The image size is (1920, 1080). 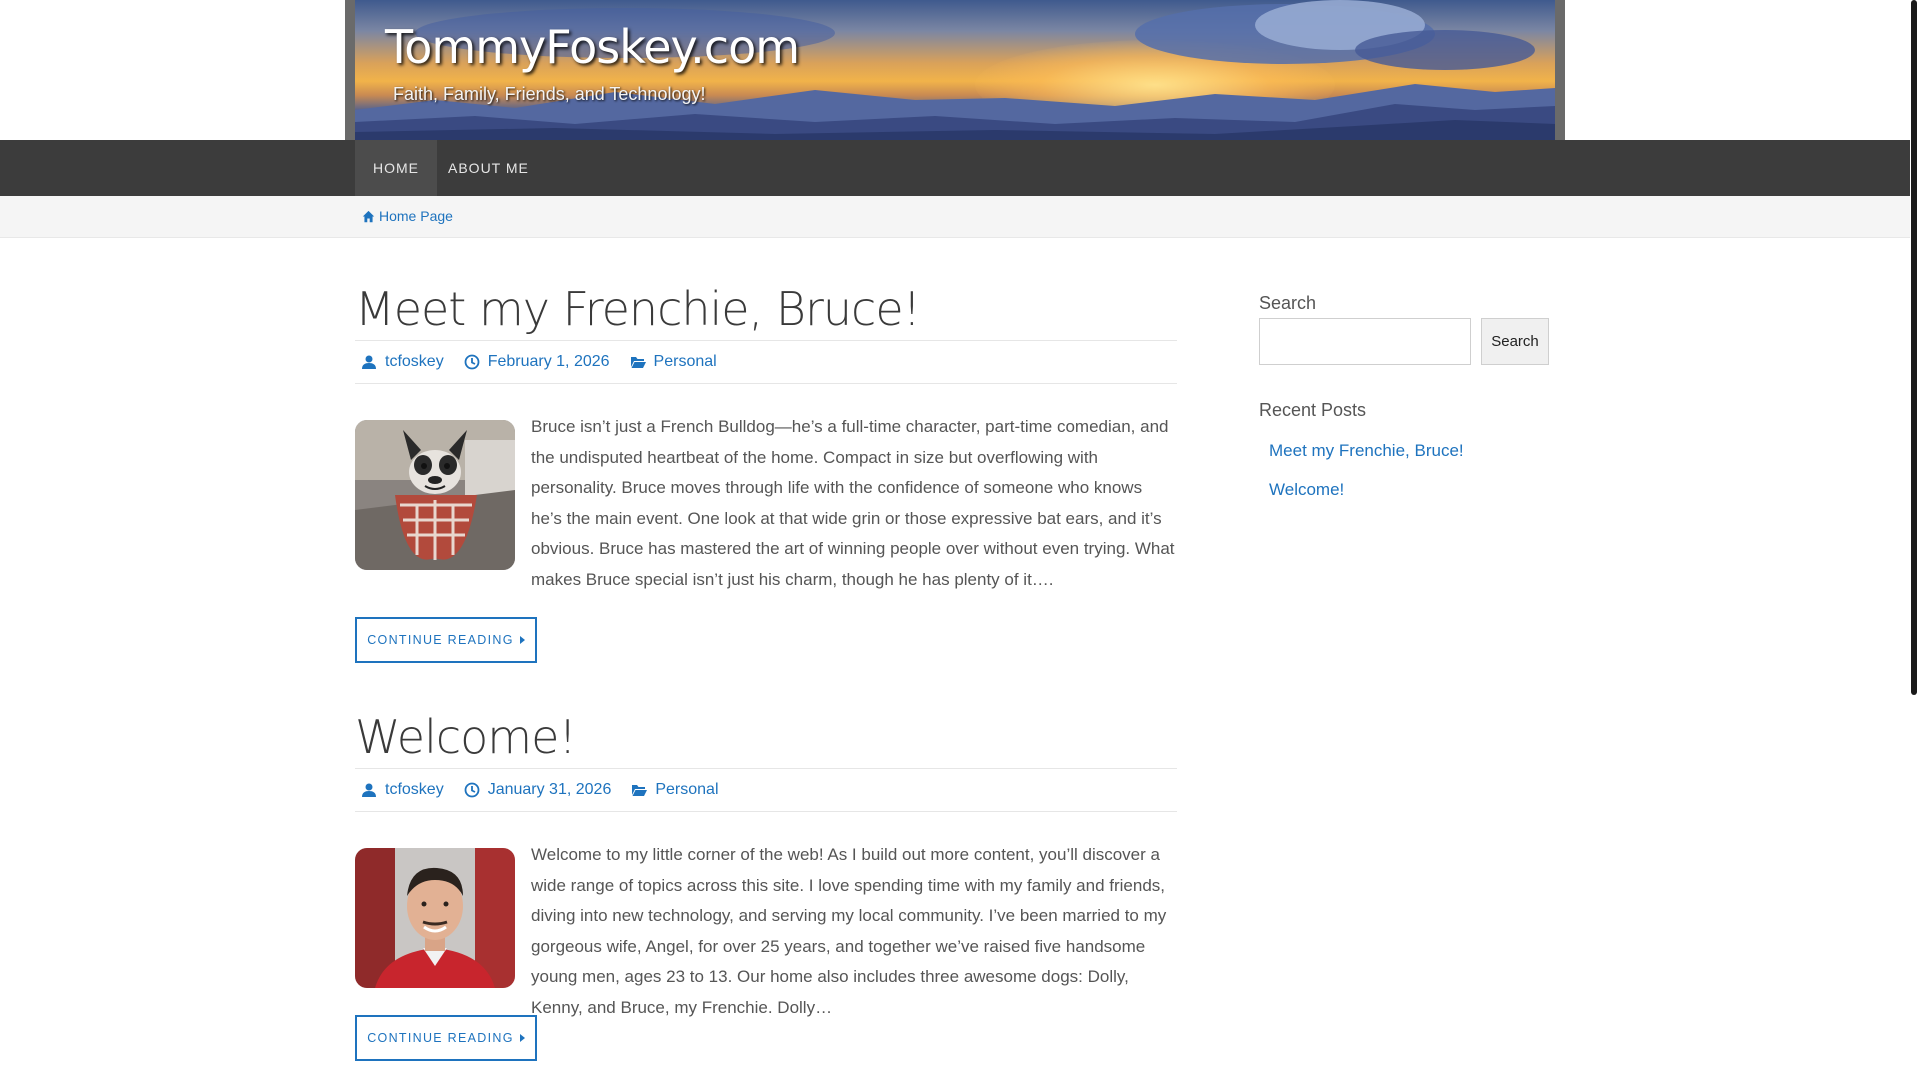 I want to click on nav-item-home: HOME, so click(x=396, y=168).